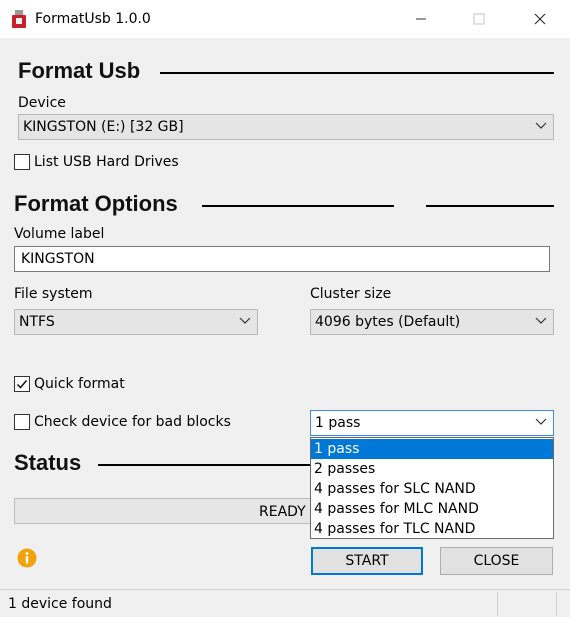  Describe the element at coordinates (58, 259) in the screenshot. I see `volume-label-value: KINGSTON` at that location.